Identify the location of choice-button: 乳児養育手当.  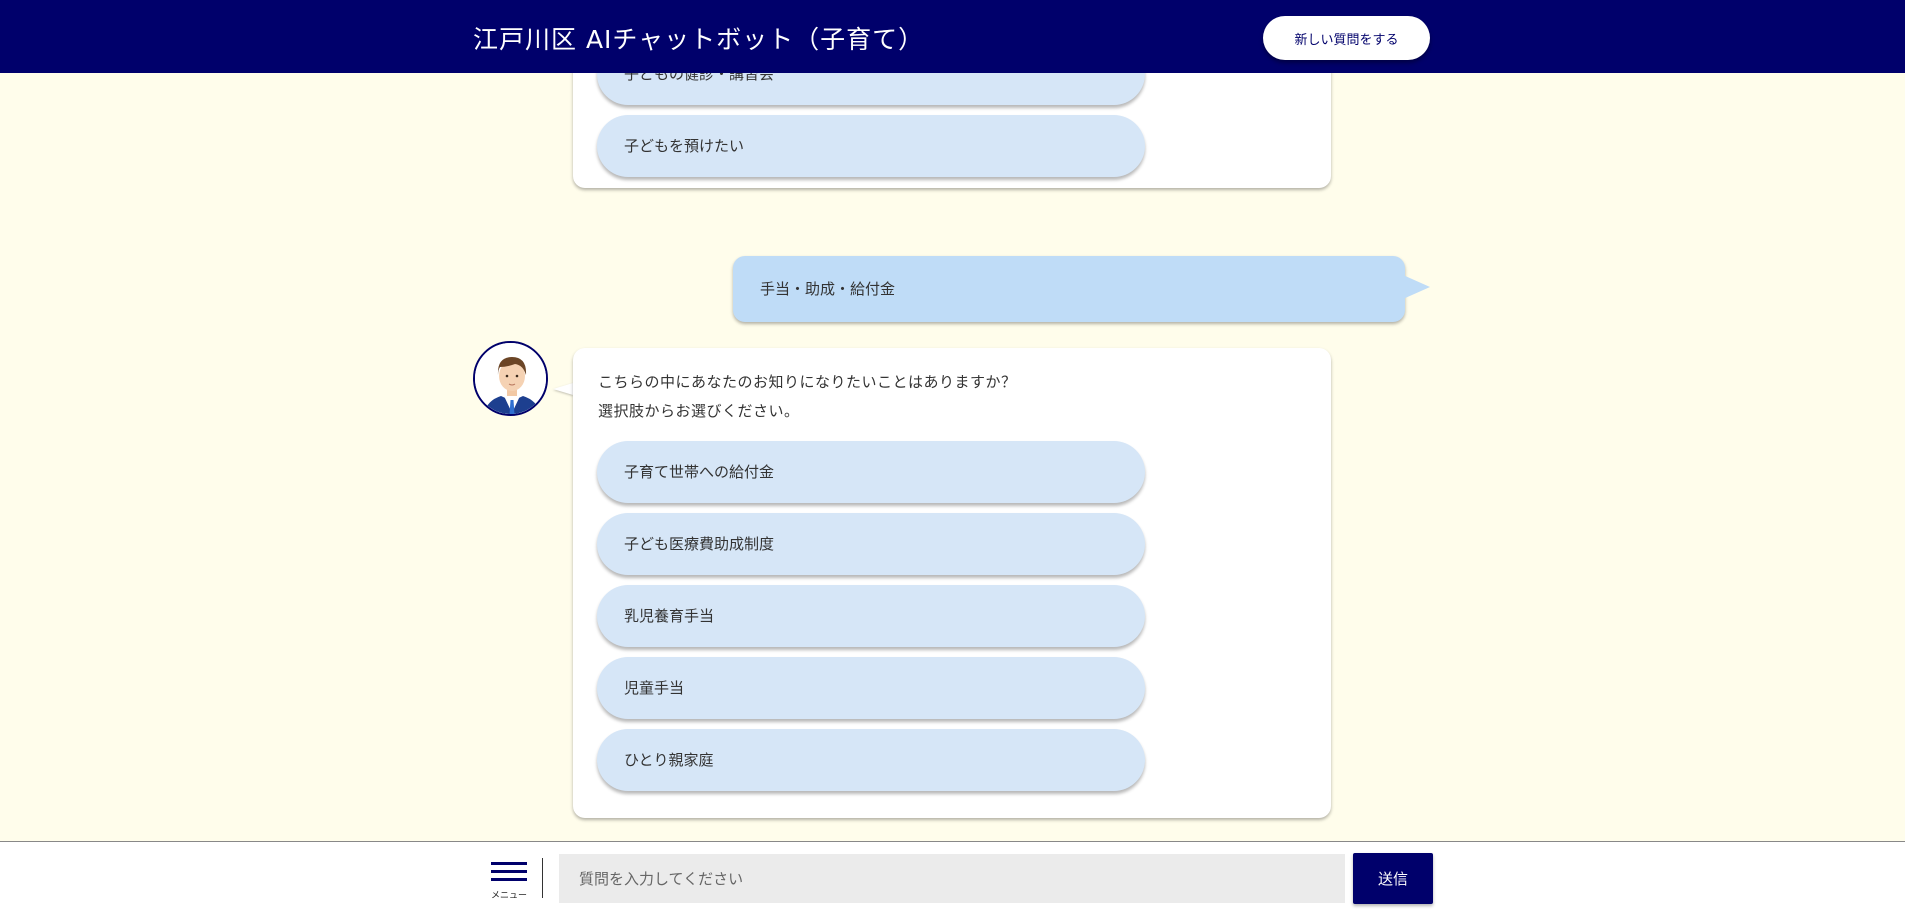
(871, 616).